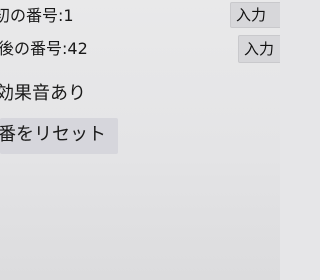 This screenshot has height=280, width=320. What do you see at coordinates (53, 134) in the screenshot?
I see `reset-button-label: 番をリセット` at bounding box center [53, 134].